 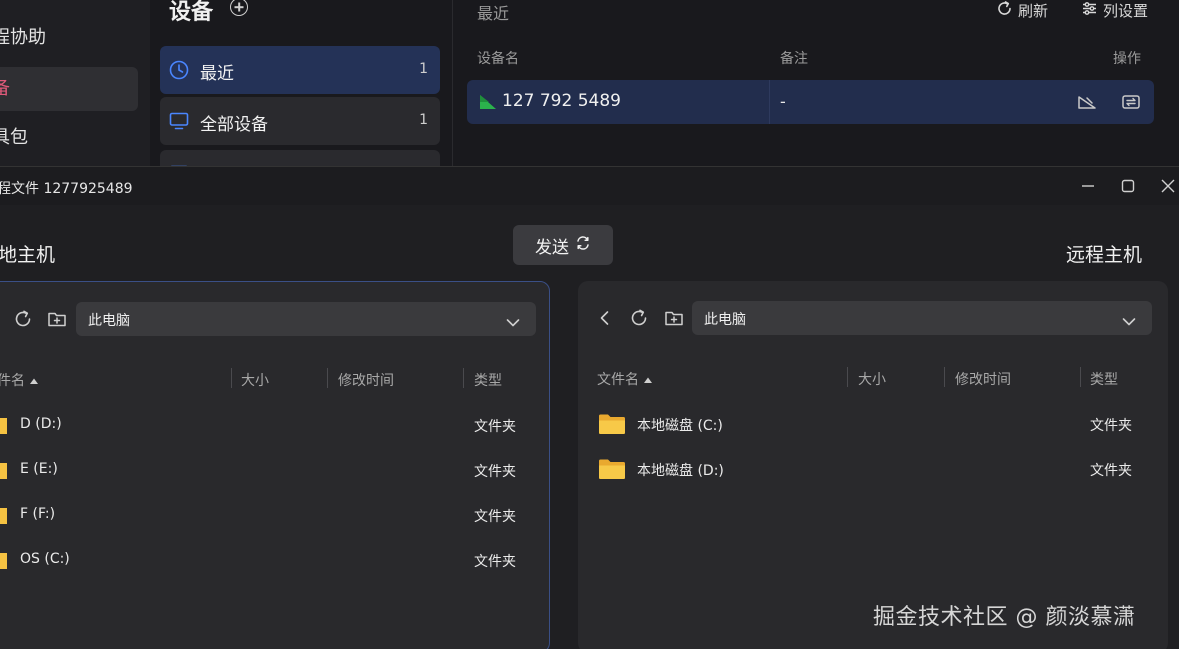 I want to click on column-header-label: 文件名, so click(x=618, y=380).